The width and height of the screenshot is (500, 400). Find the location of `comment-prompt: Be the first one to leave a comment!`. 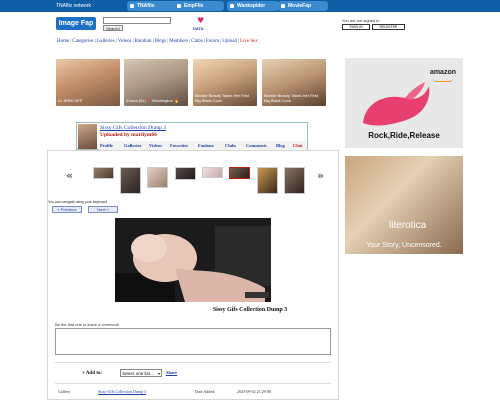

comment-prompt: Be the first one to leave a comment! is located at coordinates (87, 324).